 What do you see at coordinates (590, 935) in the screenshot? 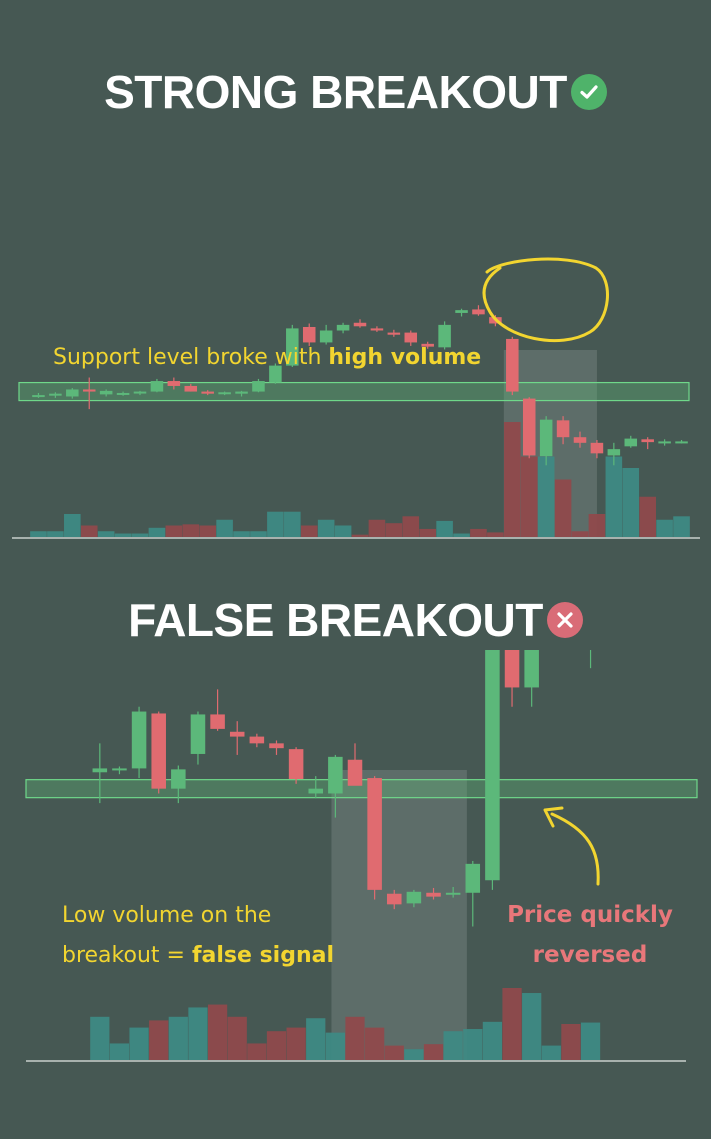
I see `annotation-price-reversed: Price quickly reversed` at bounding box center [590, 935].